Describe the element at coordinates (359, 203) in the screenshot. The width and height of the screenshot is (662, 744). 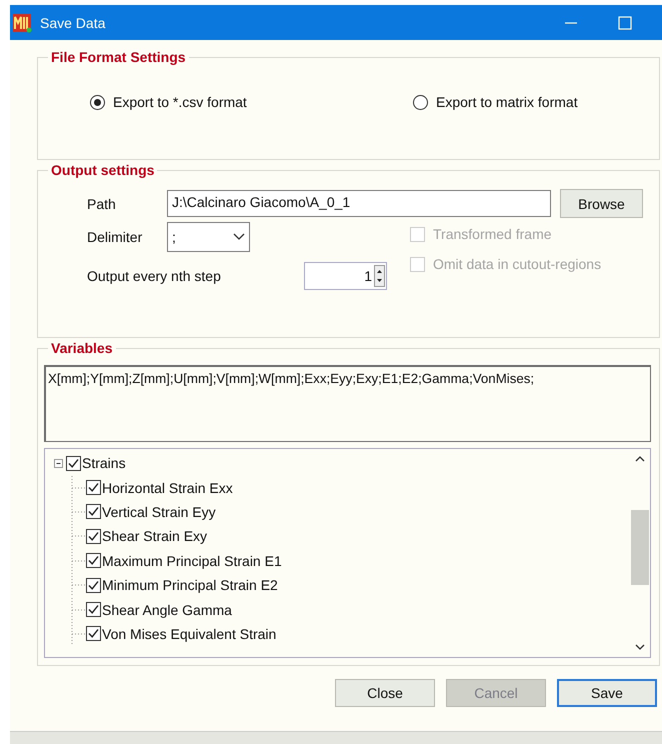
I see `path-field: J:\Calcinaro Giacomo\A_0_1` at that location.